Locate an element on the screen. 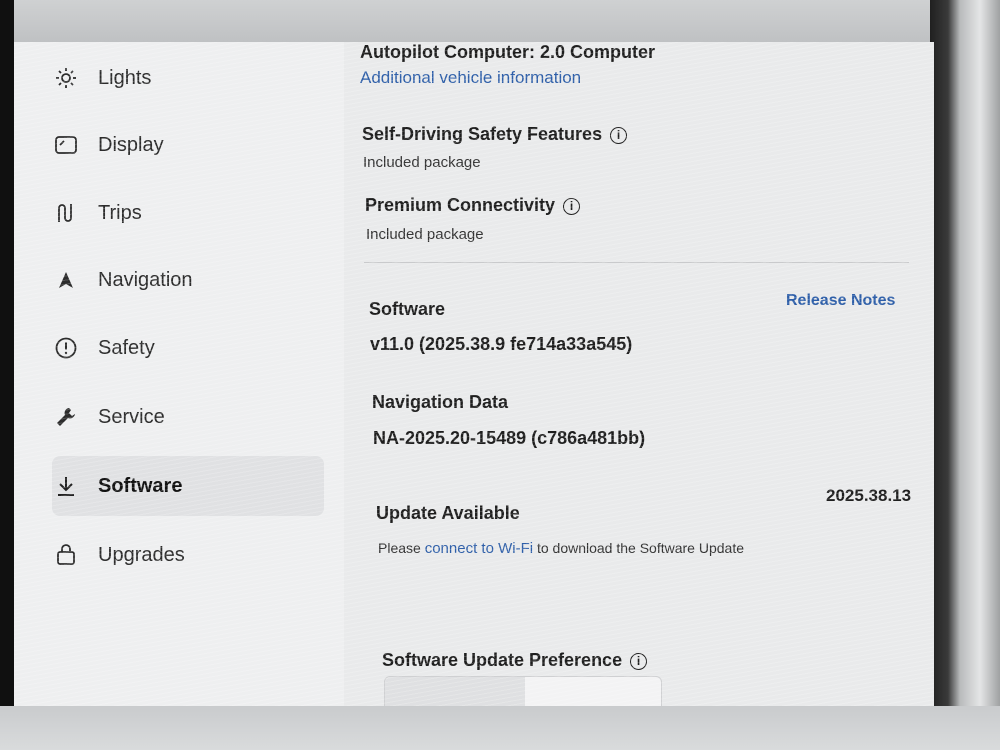  display-icon is located at coordinates (66, 145).